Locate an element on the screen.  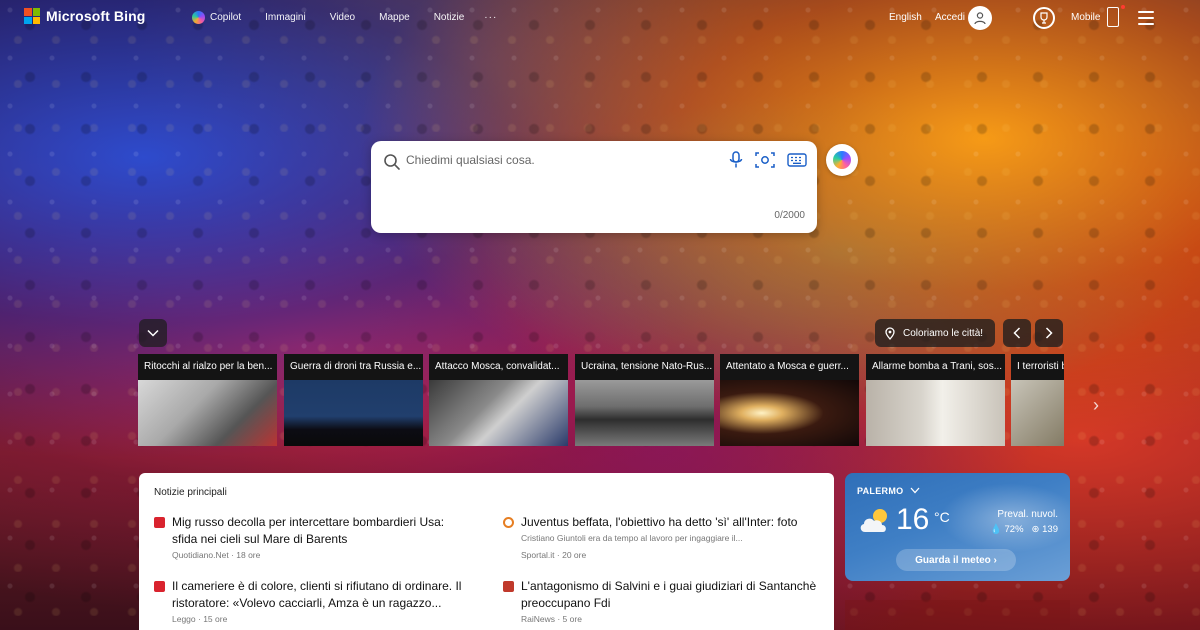
nav-label: Notizie is located at coordinates (449, 17).